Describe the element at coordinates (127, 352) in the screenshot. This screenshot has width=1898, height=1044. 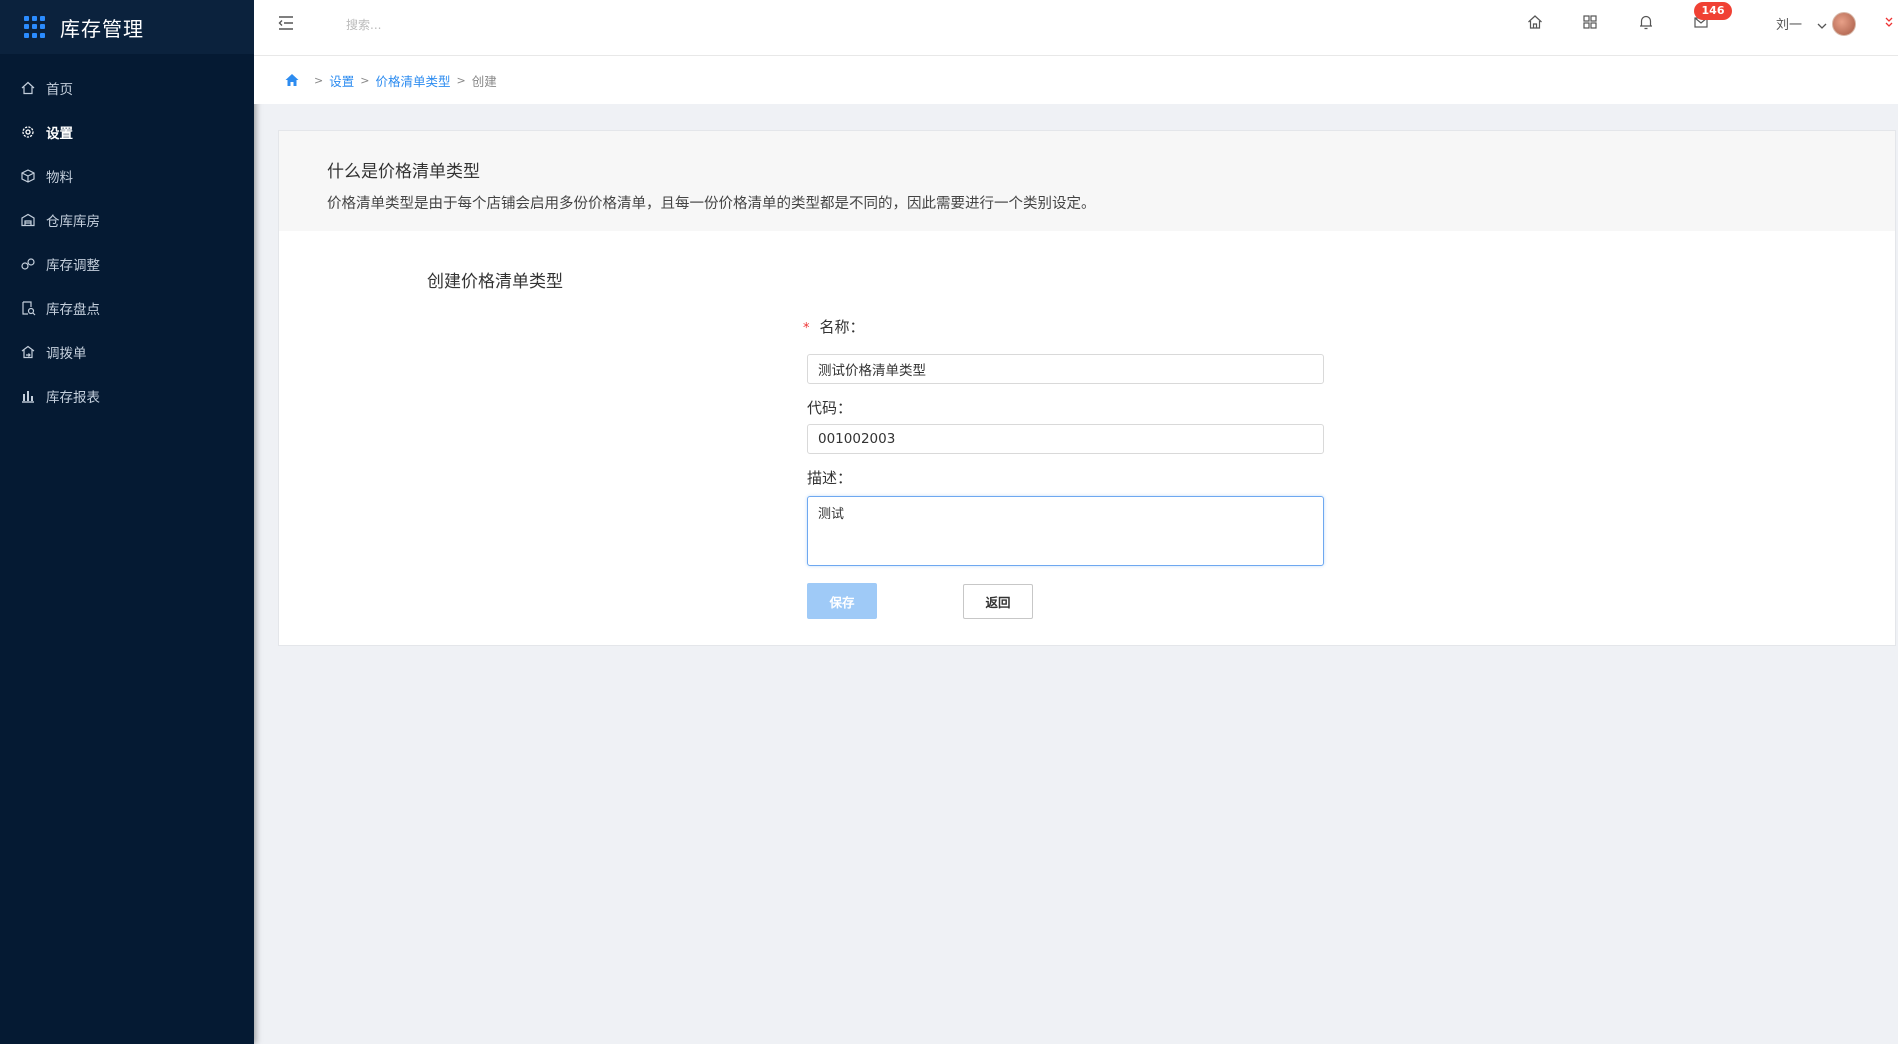
I see `sidebar-item-transfer: 调拨单` at that location.